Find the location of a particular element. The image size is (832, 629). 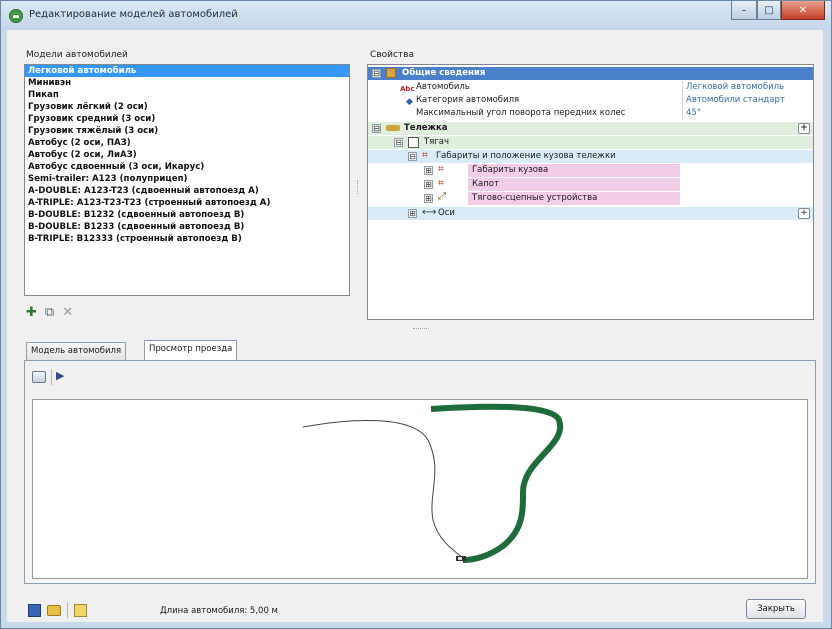

horizontal-splitter is located at coordinates (421, 329).